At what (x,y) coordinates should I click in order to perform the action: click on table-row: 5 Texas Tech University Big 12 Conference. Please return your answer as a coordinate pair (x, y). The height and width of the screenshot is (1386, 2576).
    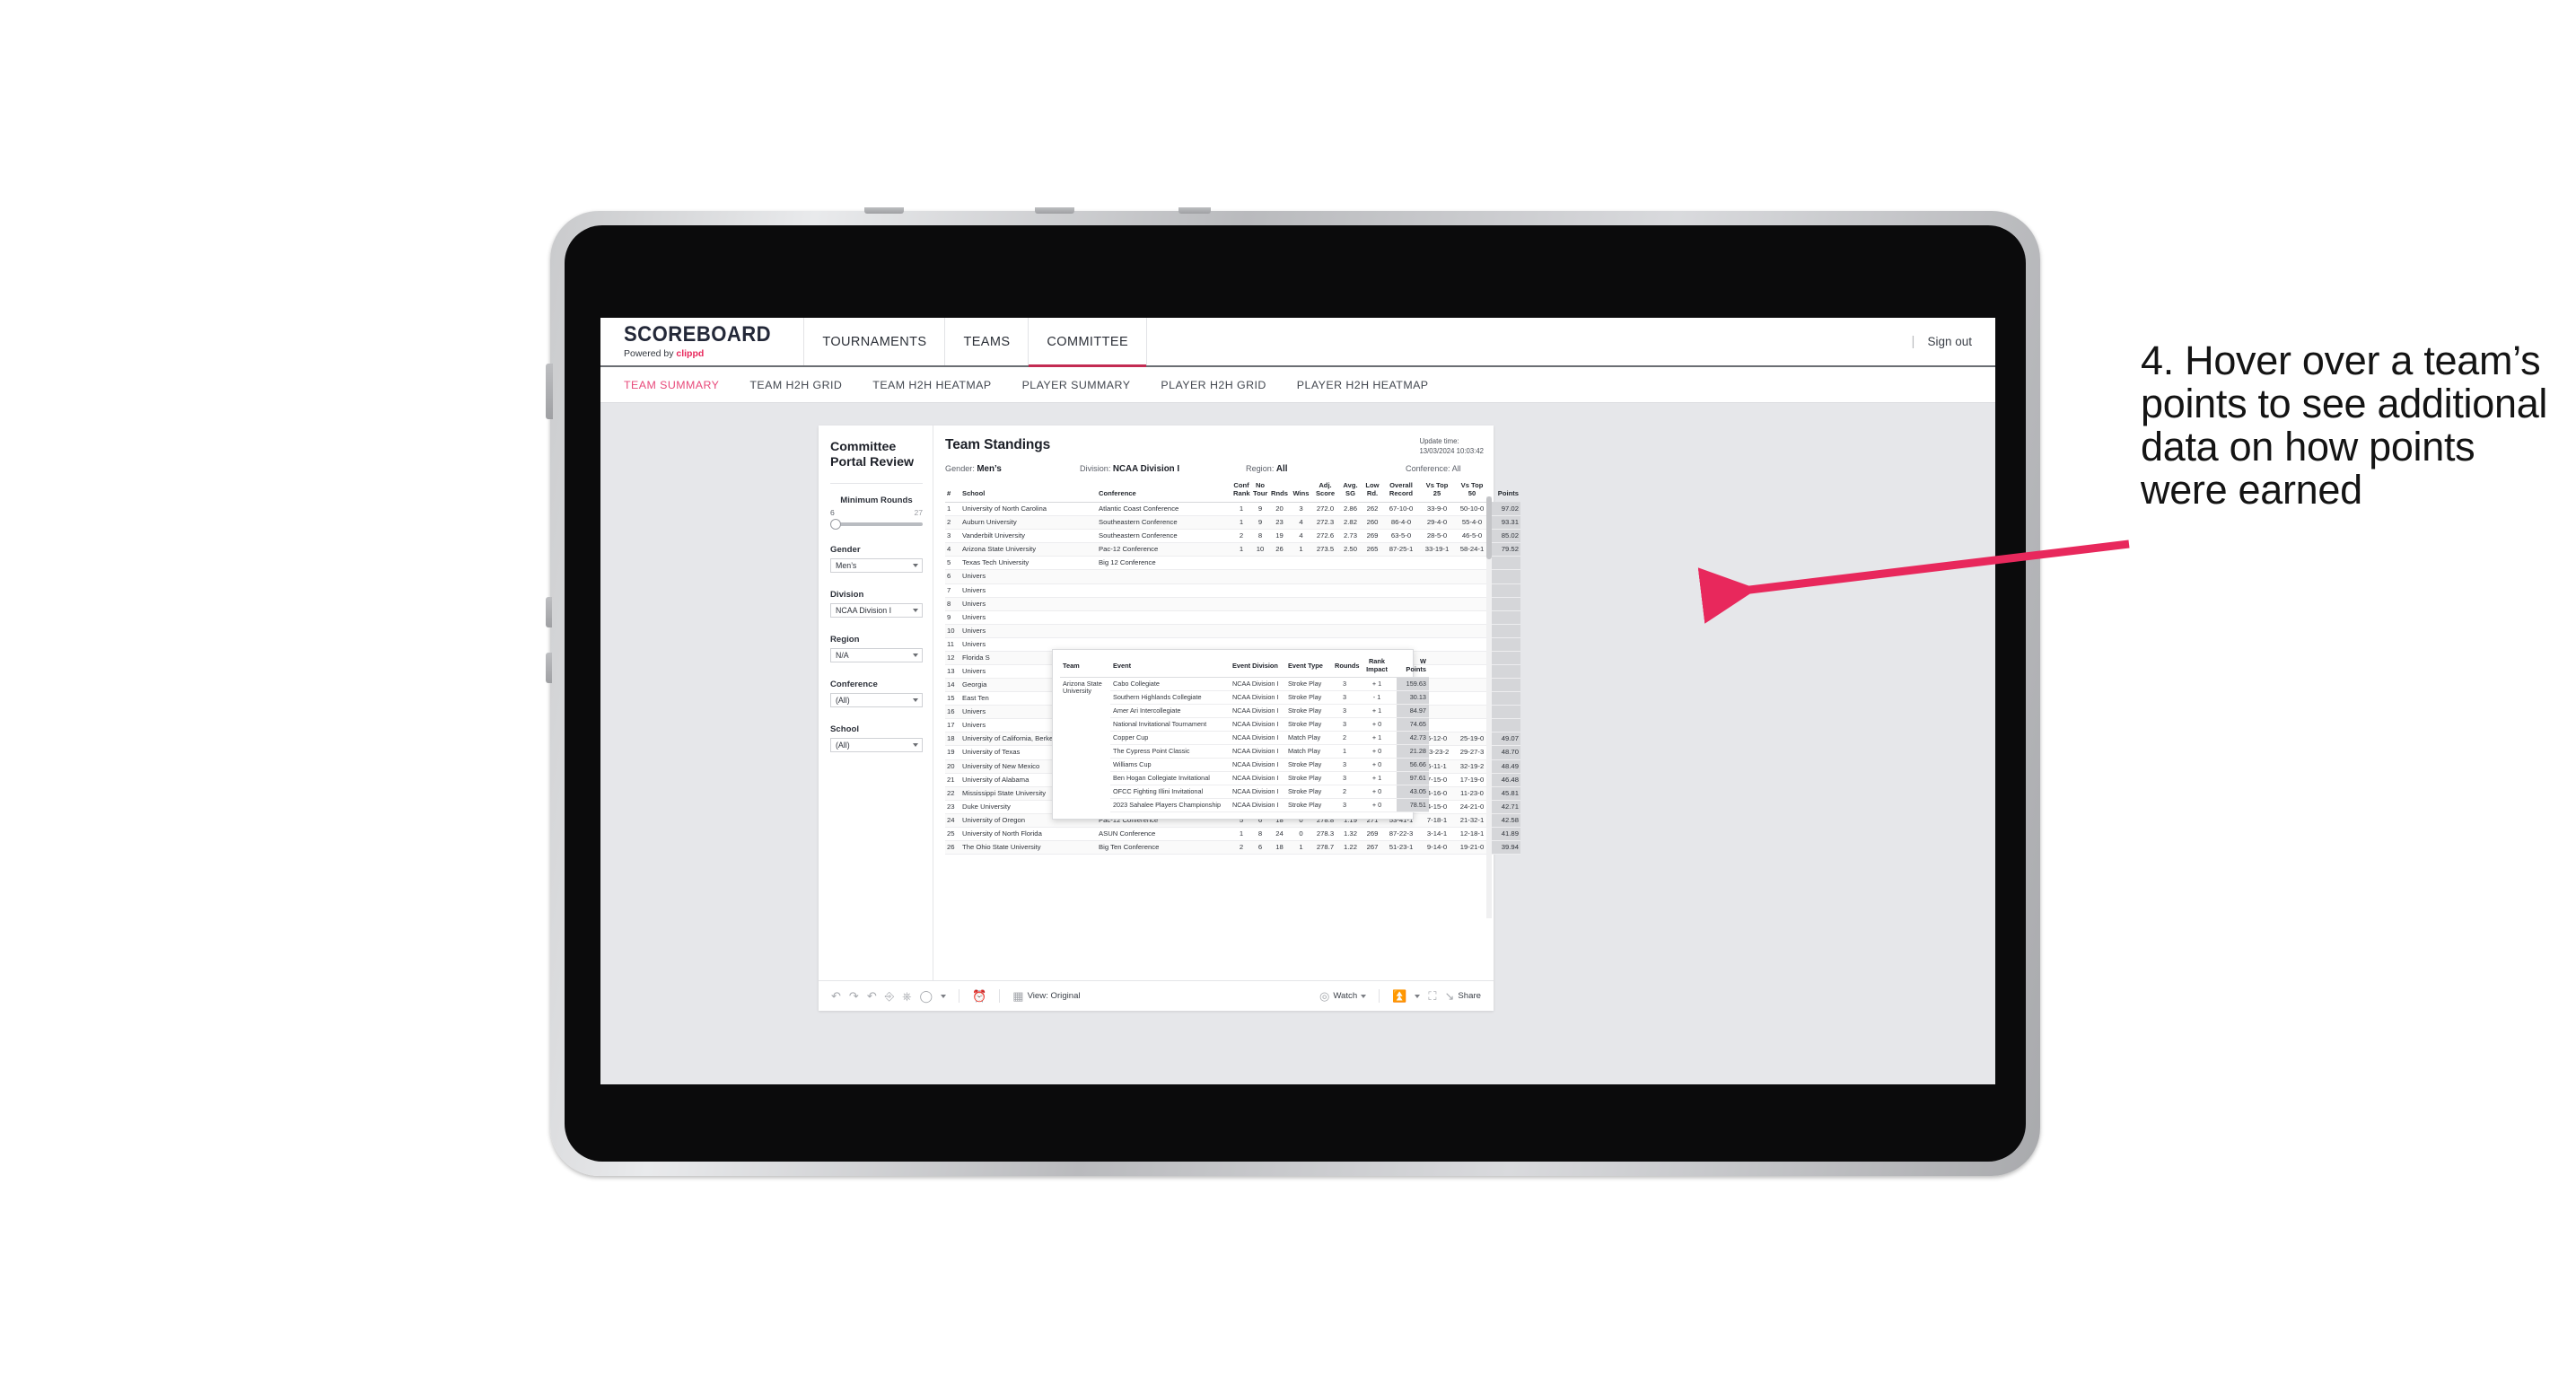
    Looking at the image, I should click on (1232, 563).